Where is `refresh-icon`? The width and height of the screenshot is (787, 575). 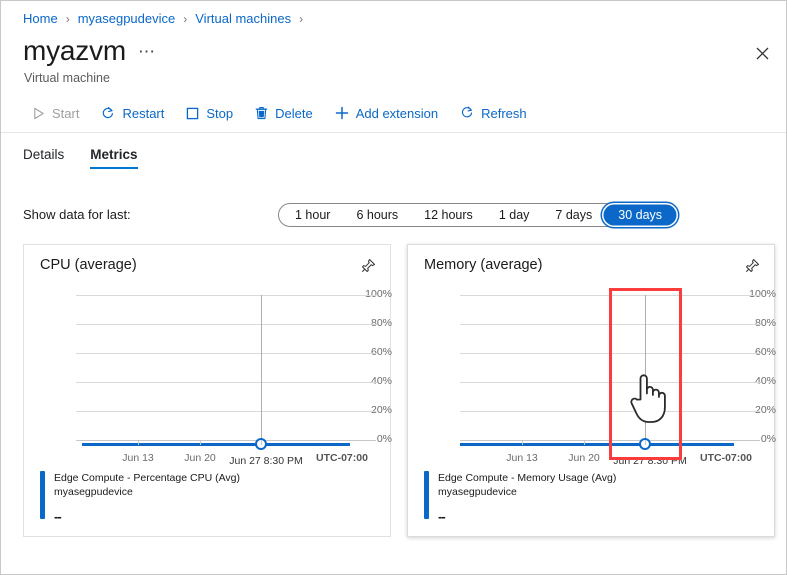
refresh-icon is located at coordinates (467, 113).